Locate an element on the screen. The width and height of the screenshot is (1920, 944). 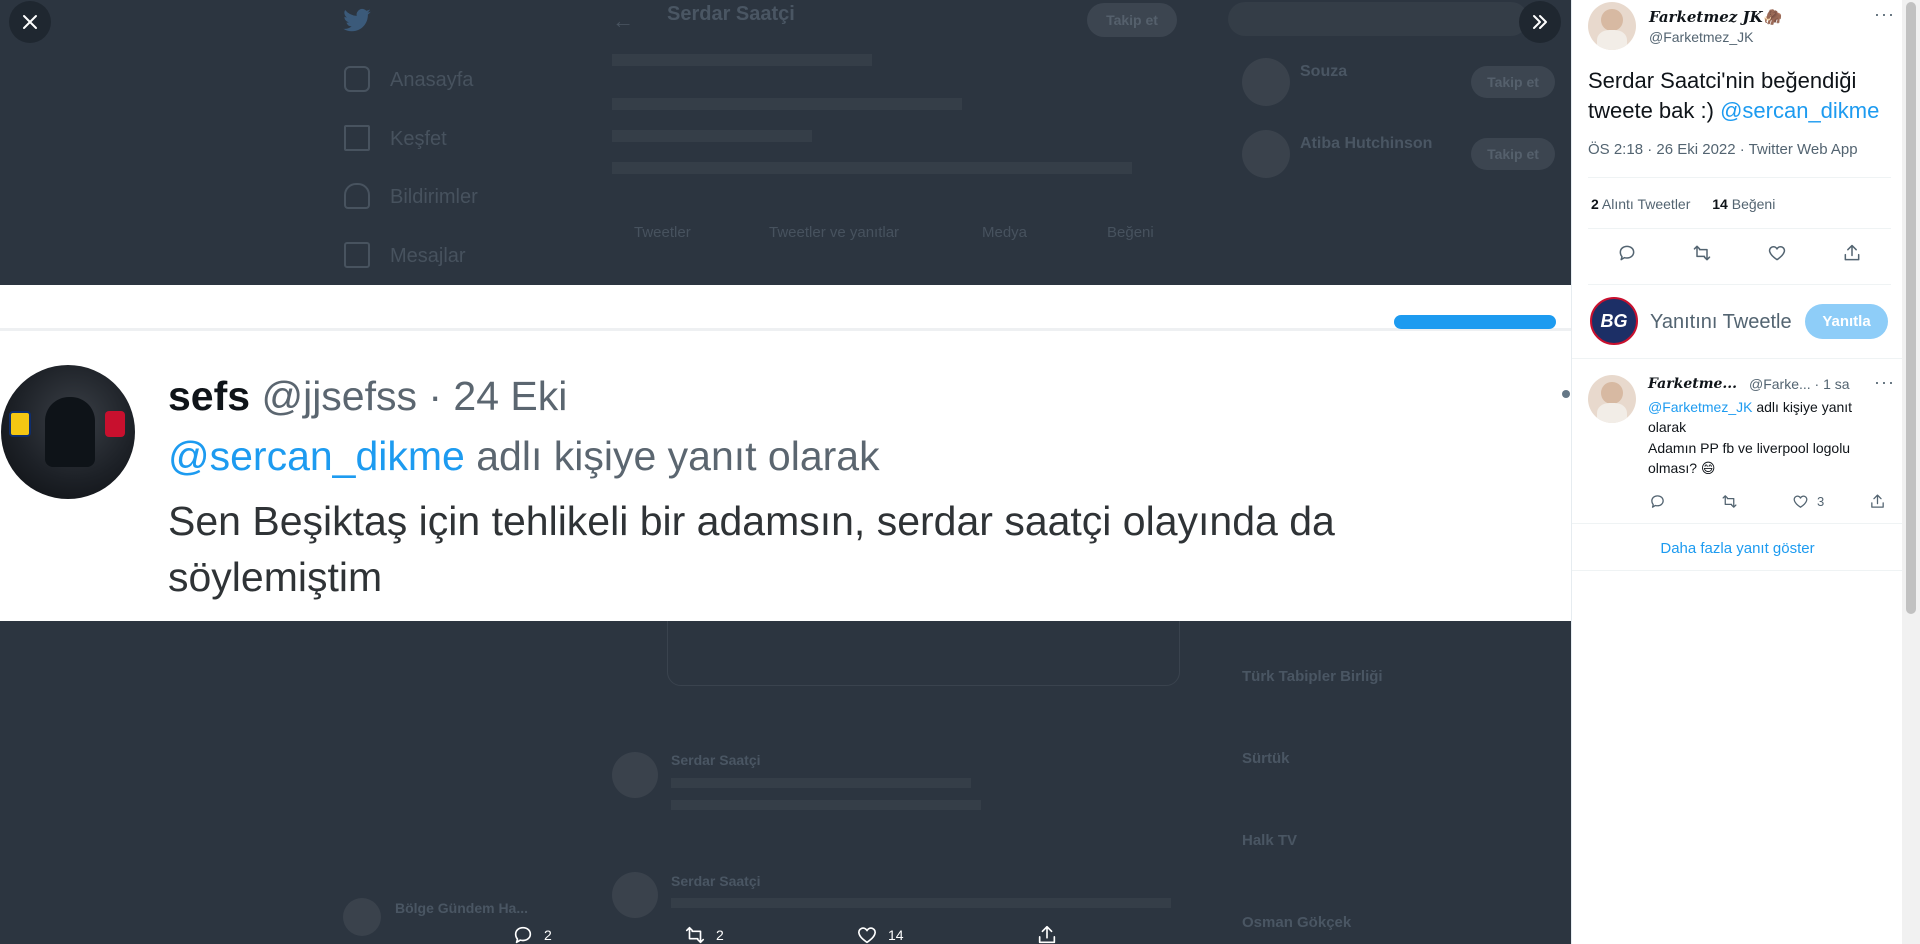
reply-like-button is located at coordinates (1800, 501).